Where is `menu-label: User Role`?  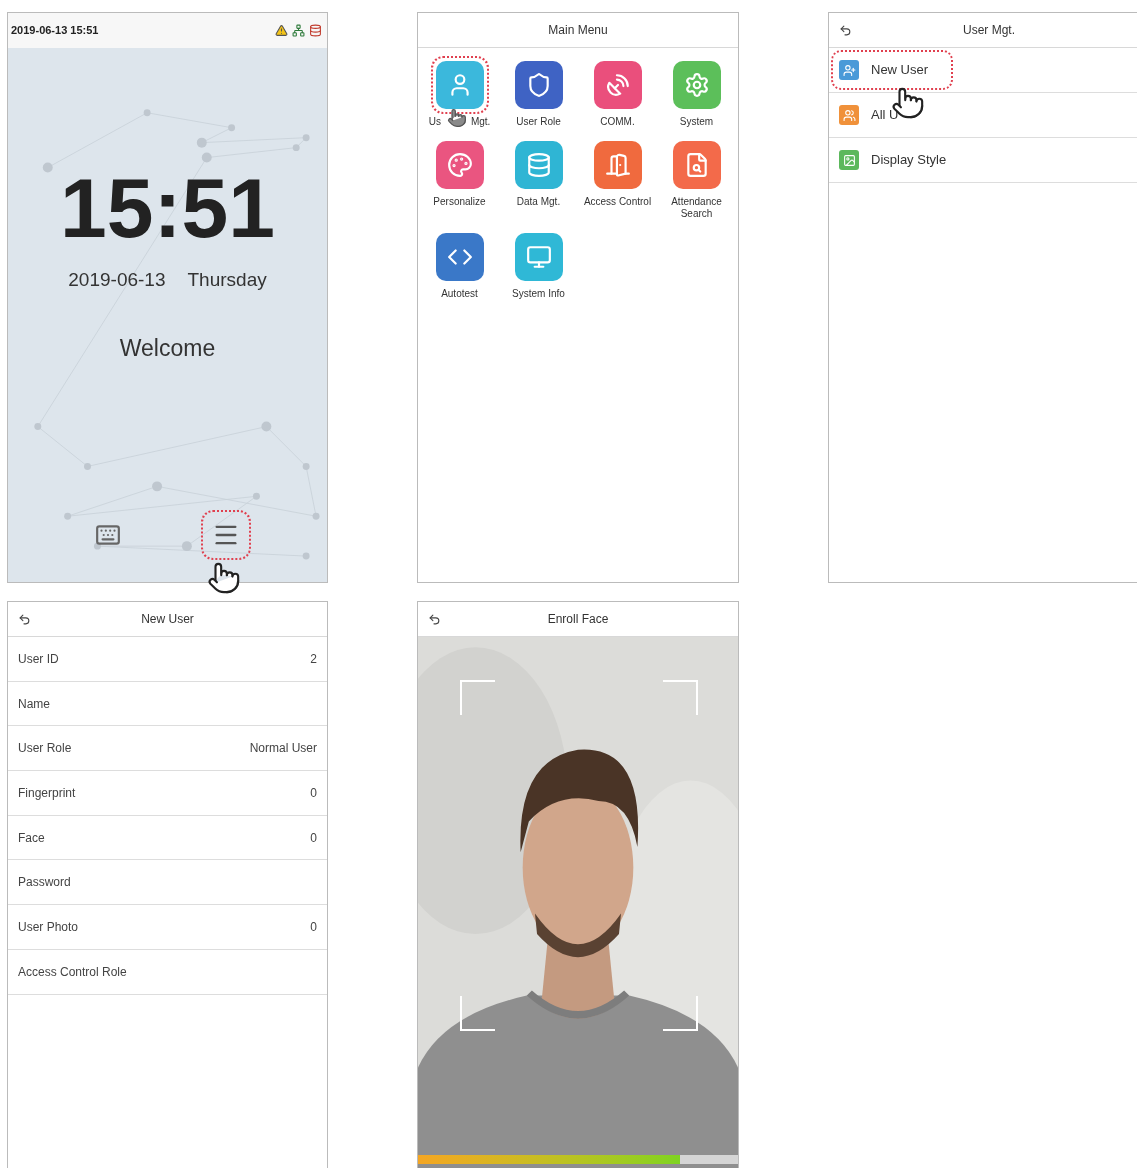
menu-label: User Role is located at coordinates (538, 122).